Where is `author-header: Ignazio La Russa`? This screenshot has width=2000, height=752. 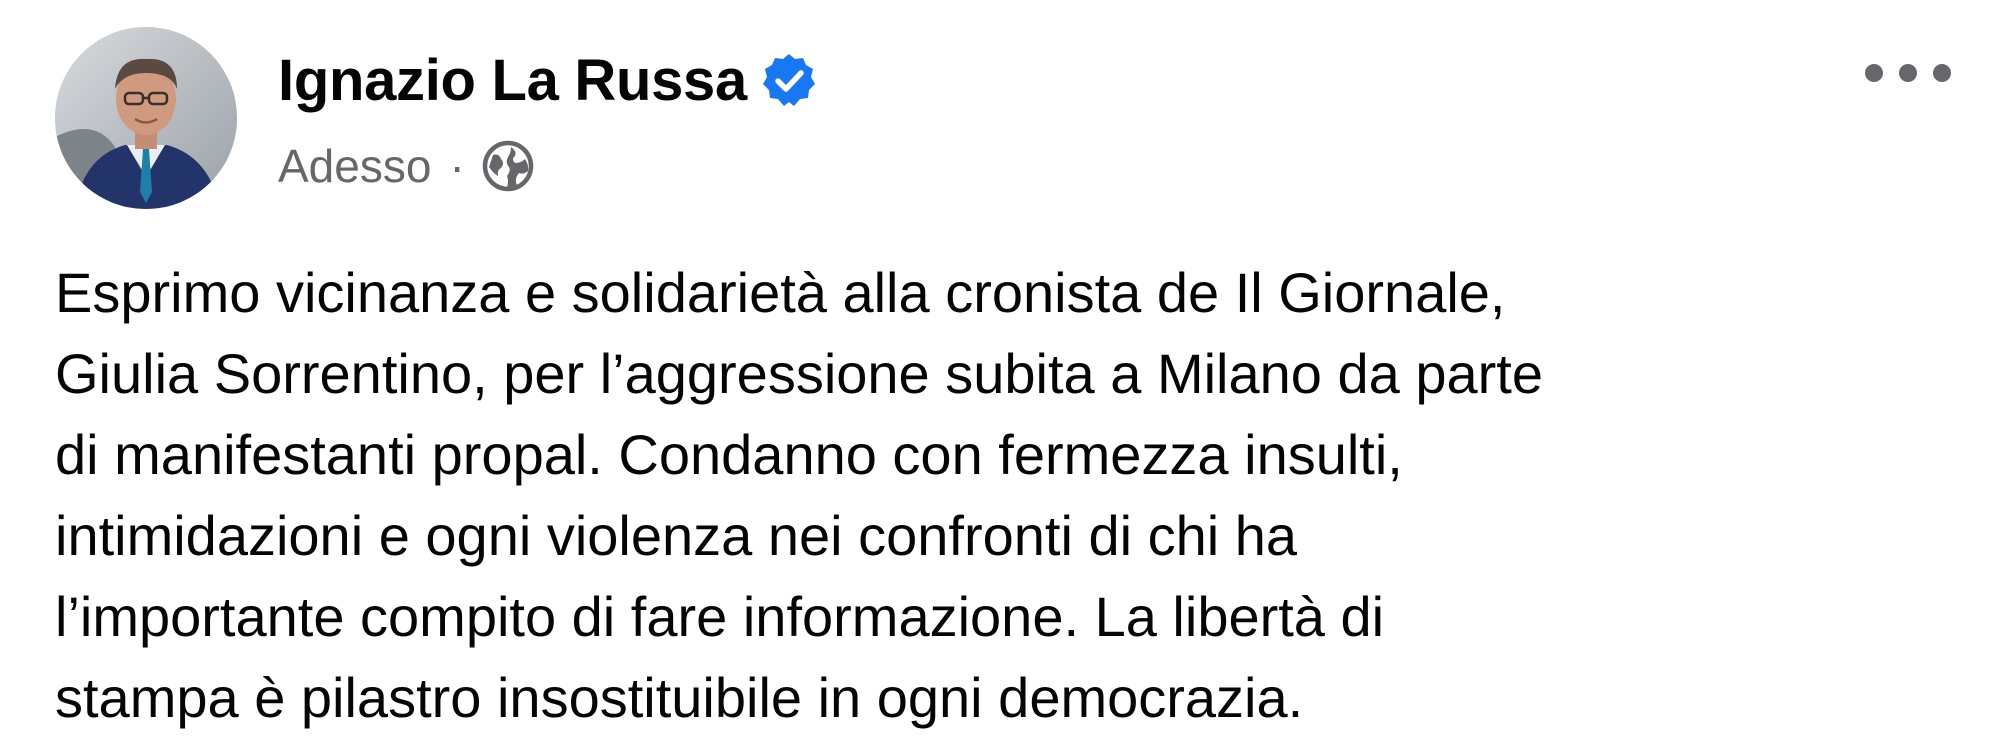 author-header: Ignazio La Russa is located at coordinates (547, 80).